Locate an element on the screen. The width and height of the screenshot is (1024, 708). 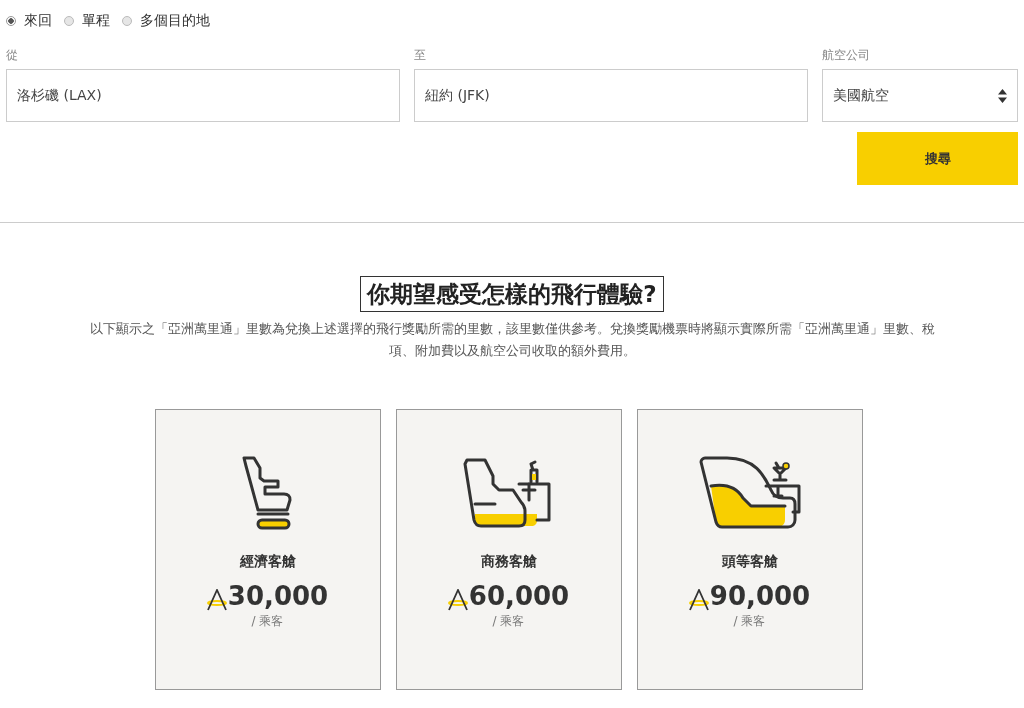
airport-field: 紐約 (JFK) is located at coordinates (611, 95).